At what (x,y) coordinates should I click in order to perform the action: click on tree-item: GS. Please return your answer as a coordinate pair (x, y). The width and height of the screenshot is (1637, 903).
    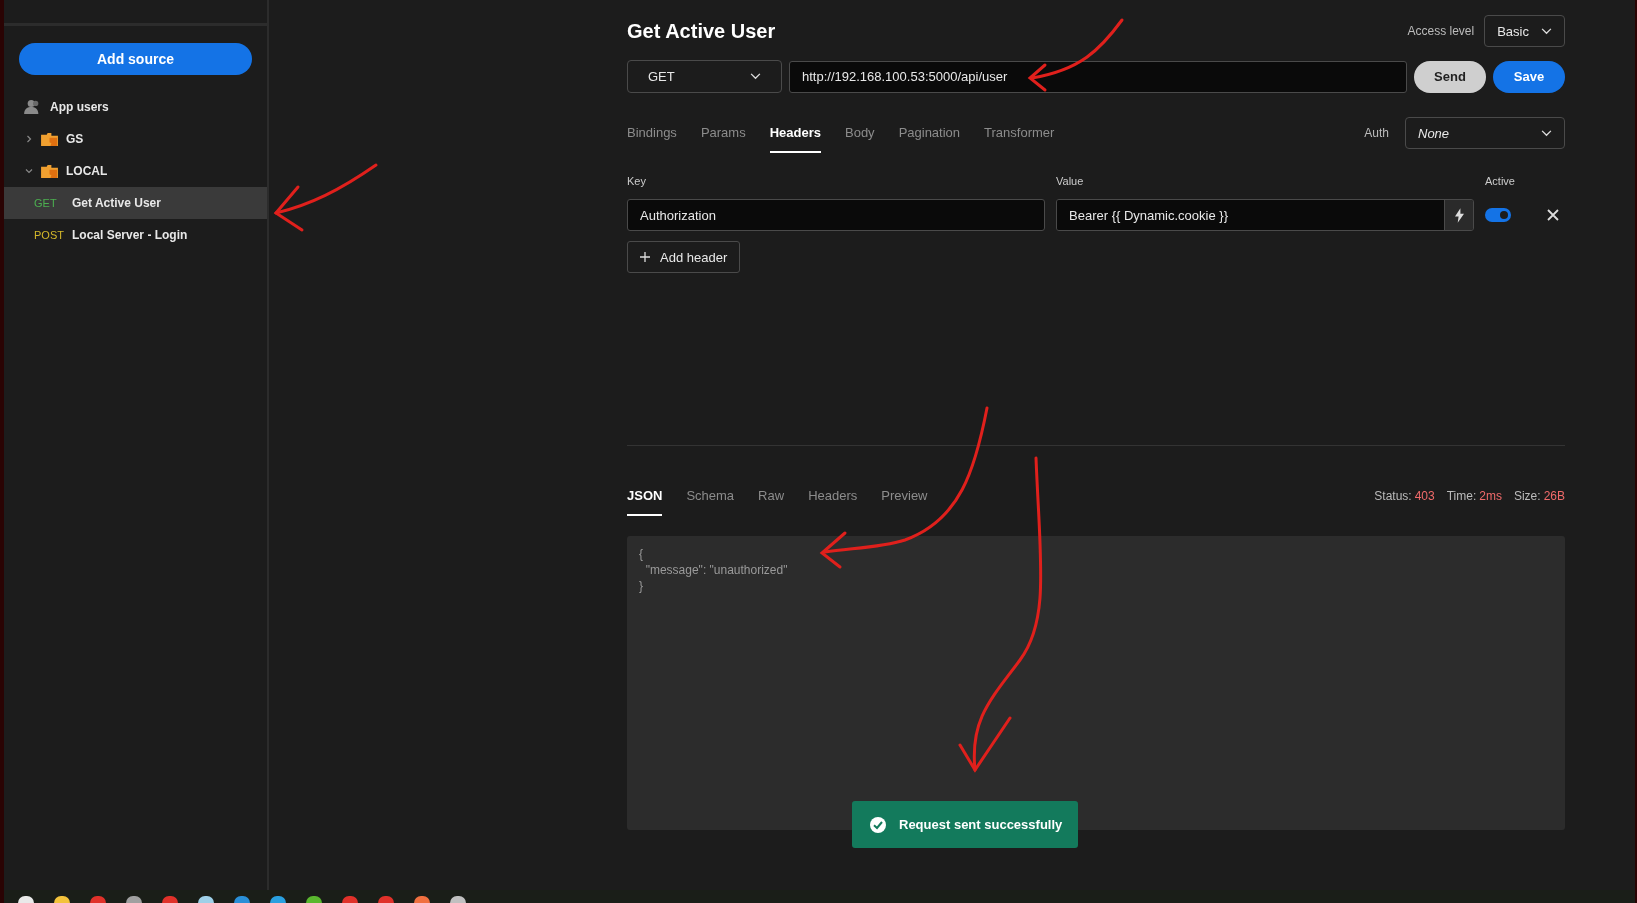
    Looking at the image, I should click on (135, 139).